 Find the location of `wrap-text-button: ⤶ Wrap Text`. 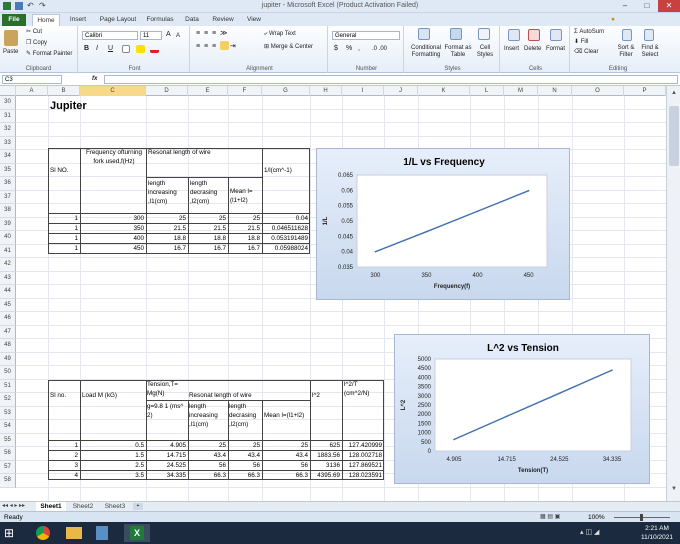

wrap-text-button: ⤶ Wrap Text is located at coordinates (280, 34).